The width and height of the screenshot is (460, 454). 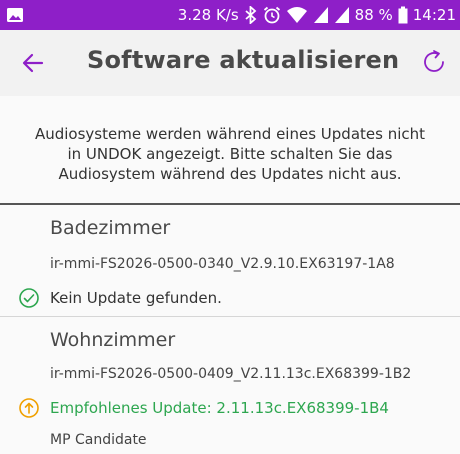 I want to click on alarm-icon, so click(x=271, y=15).